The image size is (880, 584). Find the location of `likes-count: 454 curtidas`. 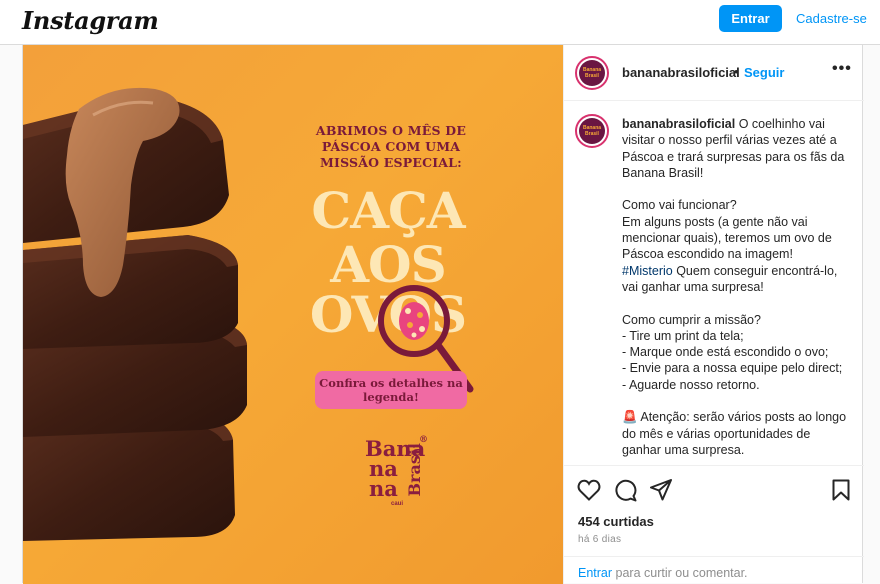

likes-count: 454 curtidas is located at coordinates (616, 521).